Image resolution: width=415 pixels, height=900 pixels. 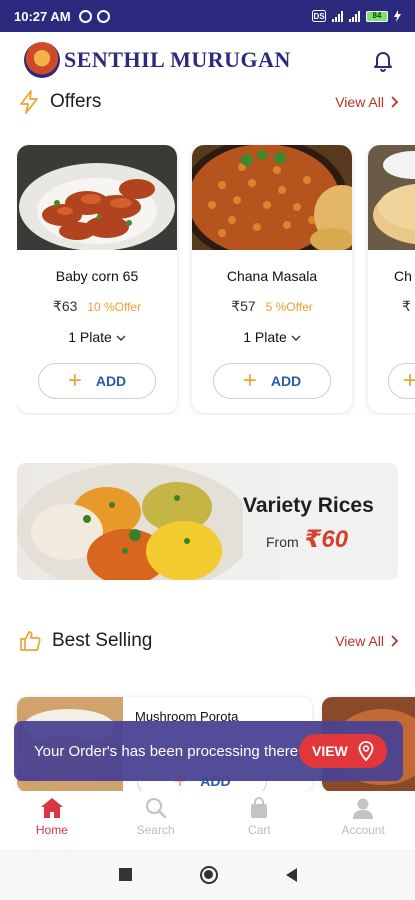 What do you see at coordinates (155, 830) in the screenshot?
I see `nav-label: Search` at bounding box center [155, 830].